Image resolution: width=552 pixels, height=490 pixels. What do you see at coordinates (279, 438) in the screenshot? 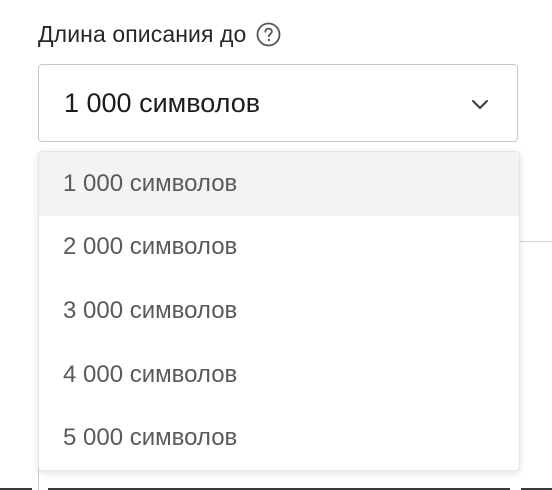
I see `dropdown-option: 5 000 символов` at bounding box center [279, 438].